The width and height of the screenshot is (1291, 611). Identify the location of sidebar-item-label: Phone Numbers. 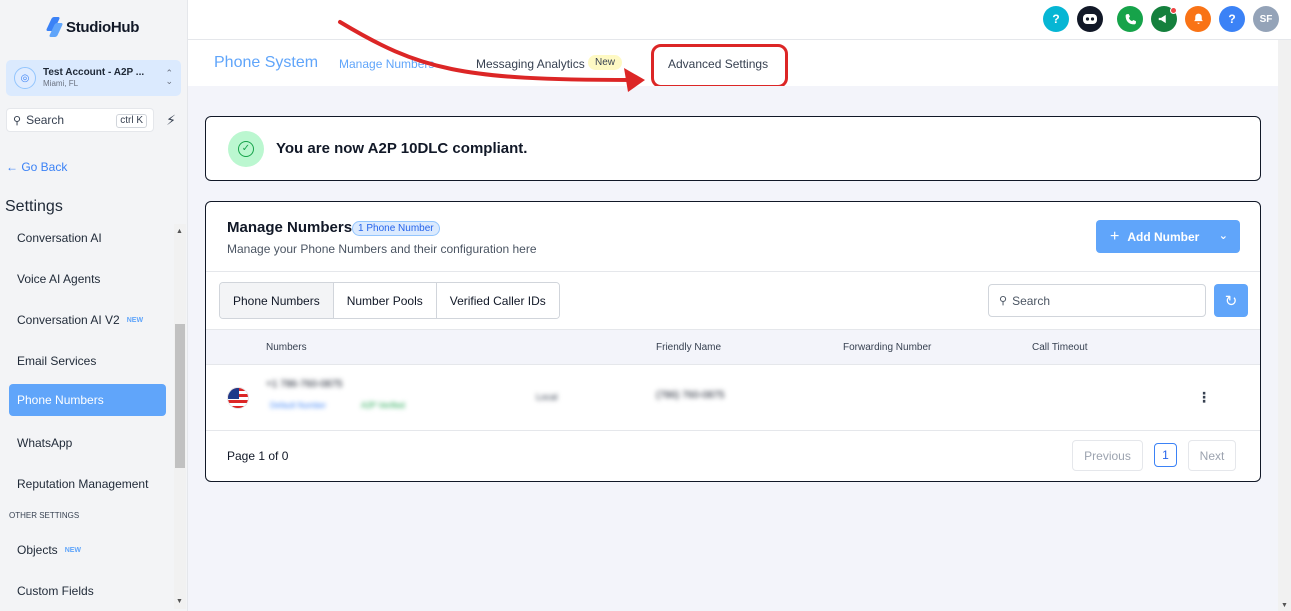
(60, 400).